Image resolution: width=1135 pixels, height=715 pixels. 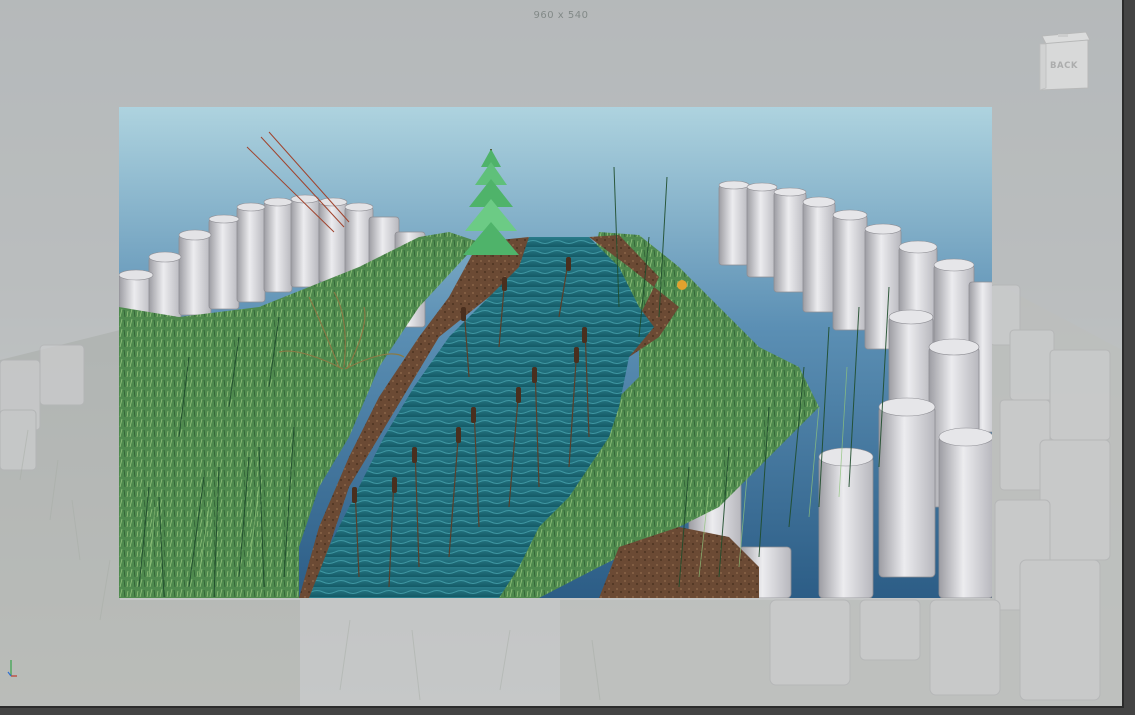 I want to click on viewcube: BACK, so click(x=1064, y=60).